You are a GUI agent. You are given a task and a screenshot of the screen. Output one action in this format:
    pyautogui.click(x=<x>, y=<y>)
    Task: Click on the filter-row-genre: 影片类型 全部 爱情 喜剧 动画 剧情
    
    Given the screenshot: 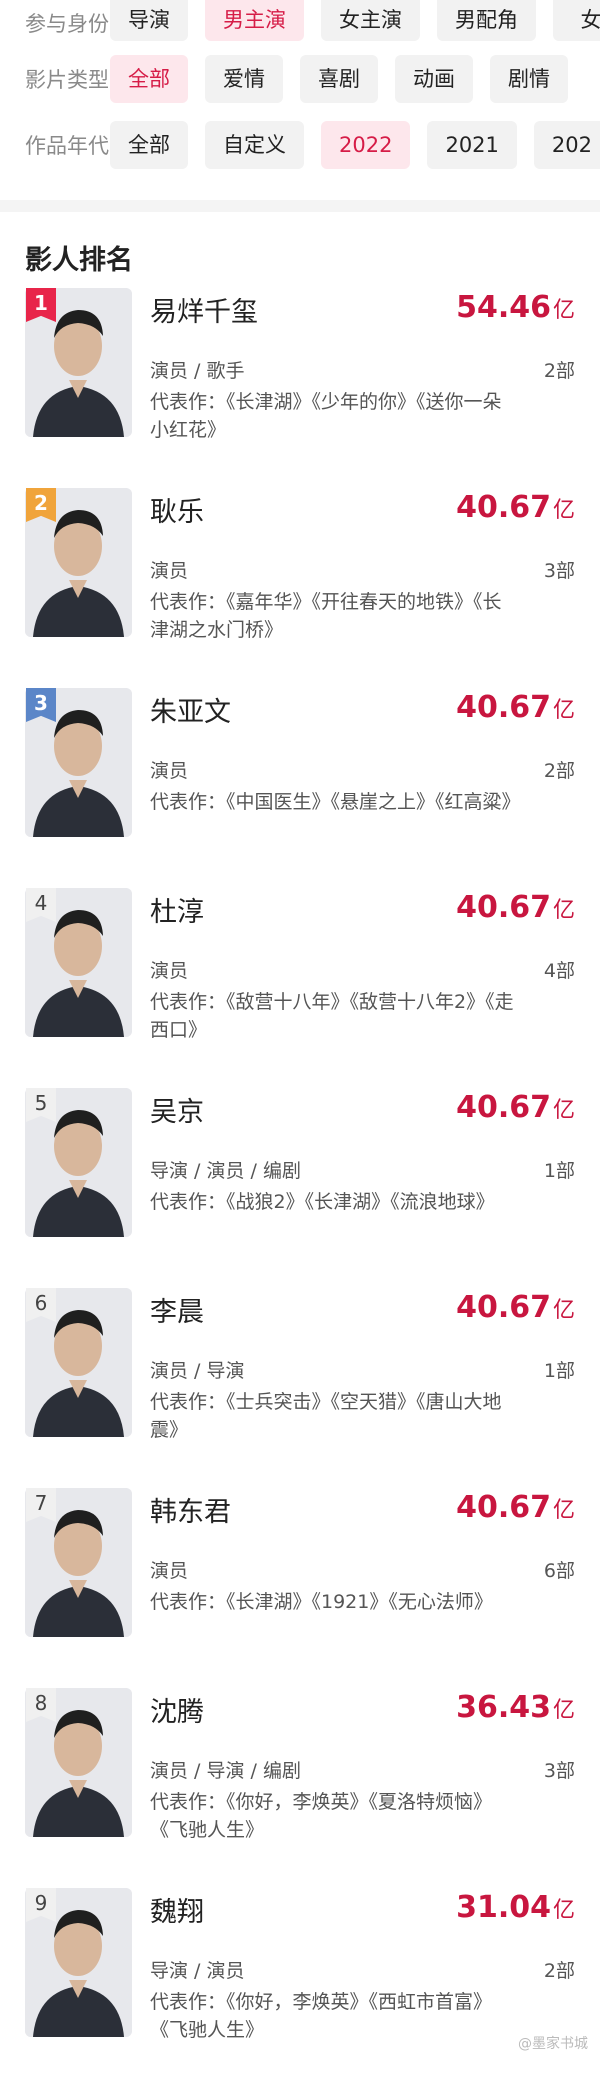 What is the action you would take?
    pyautogui.click(x=300, y=79)
    